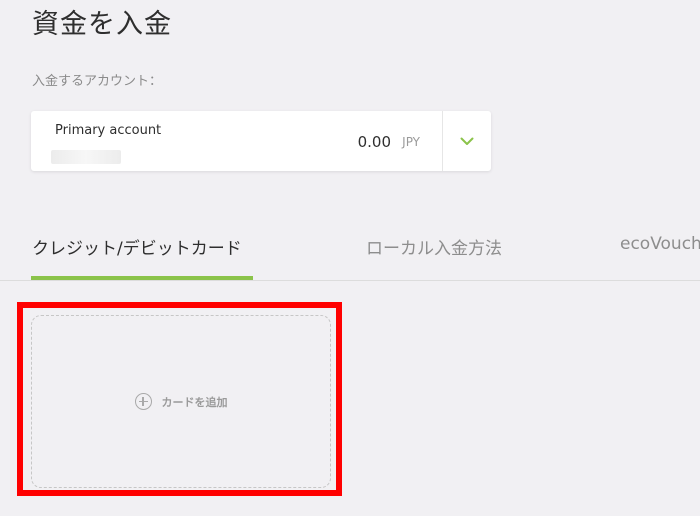 This screenshot has width=700, height=516. Describe the element at coordinates (261, 141) in the screenshot. I see `account-selector: Primary account 0.00 JPY` at that location.